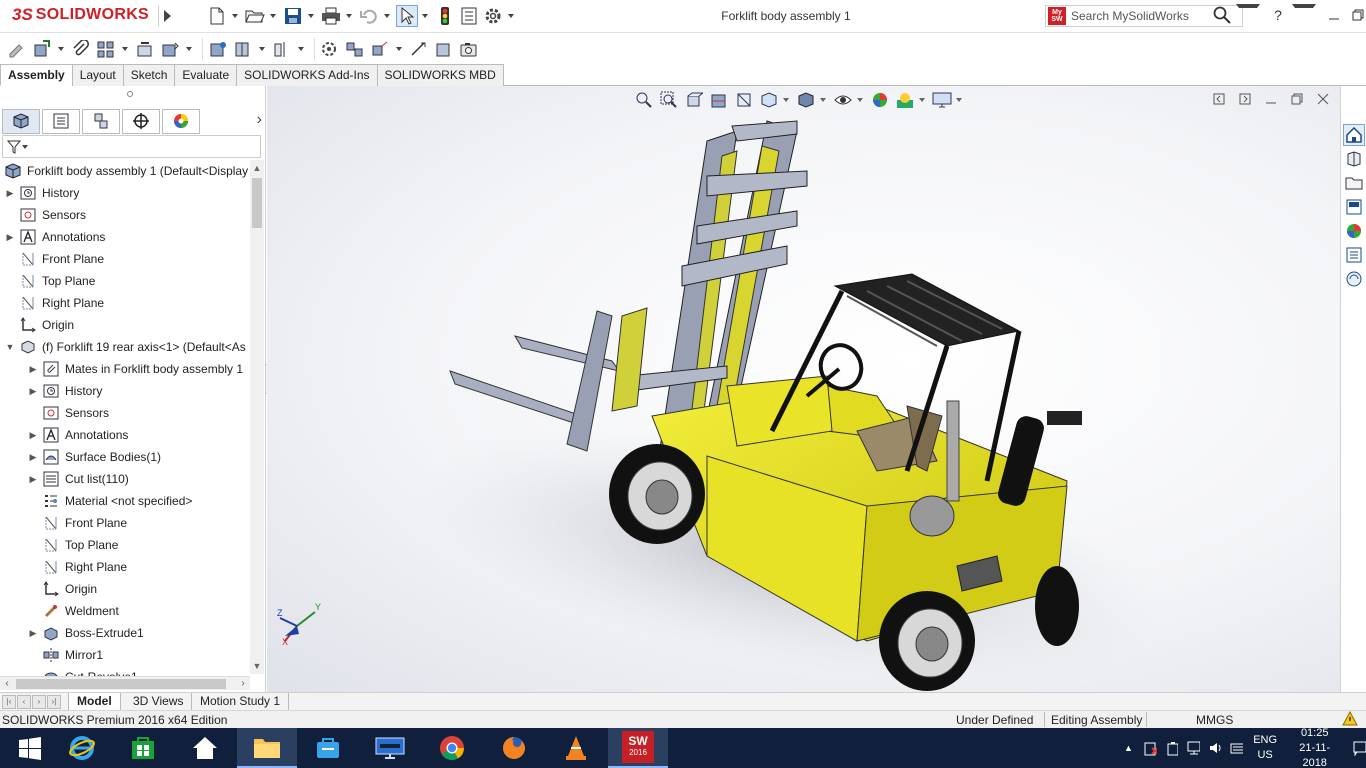  I want to click on tree-filter, so click(131, 146).